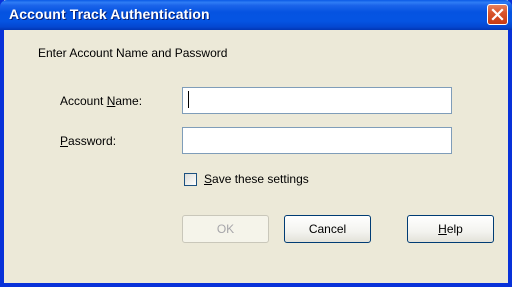  I want to click on account-name-label: Account Name:, so click(101, 101).